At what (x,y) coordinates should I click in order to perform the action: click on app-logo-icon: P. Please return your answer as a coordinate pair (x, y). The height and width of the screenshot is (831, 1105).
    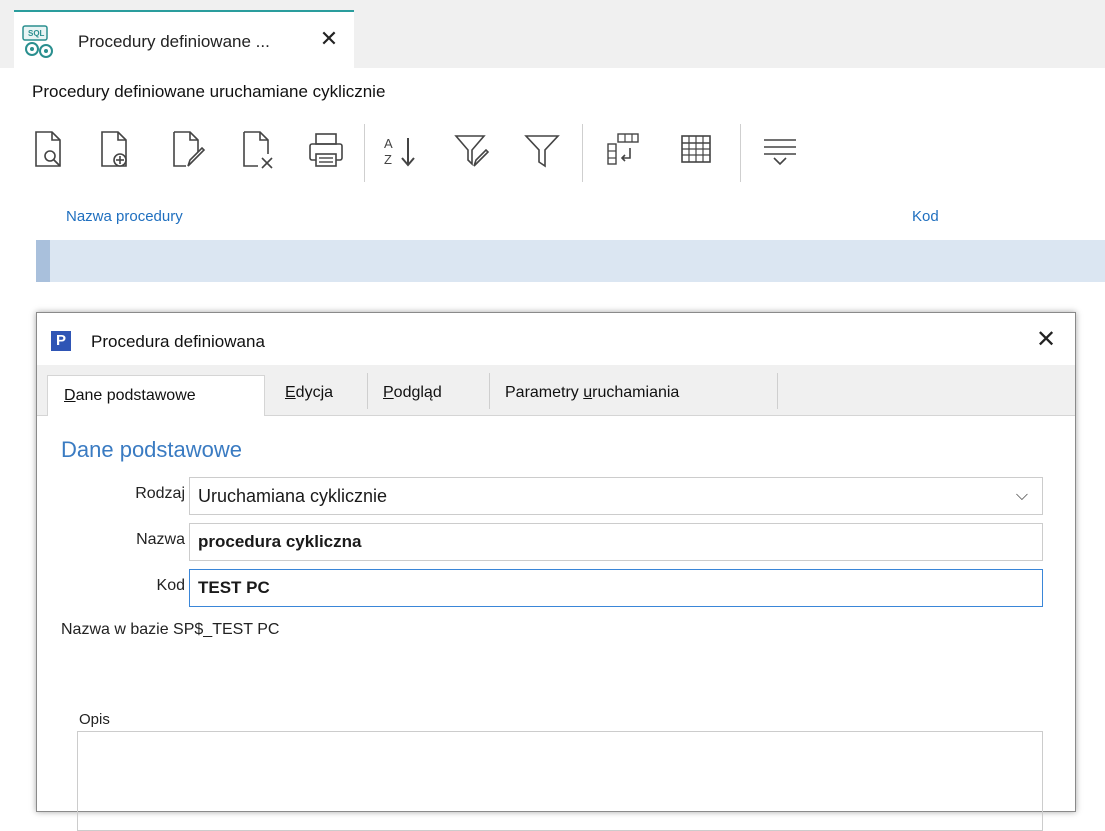
    Looking at the image, I should click on (61, 341).